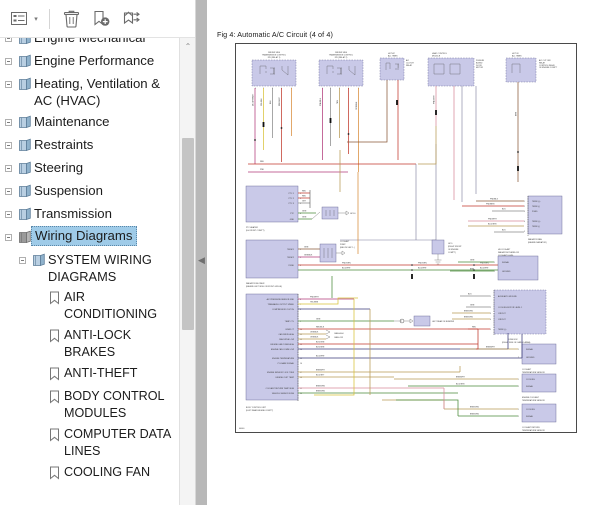  What do you see at coordinates (535, 212) in the screenshot?
I see `svg-text: PGND` at bounding box center [535, 212].